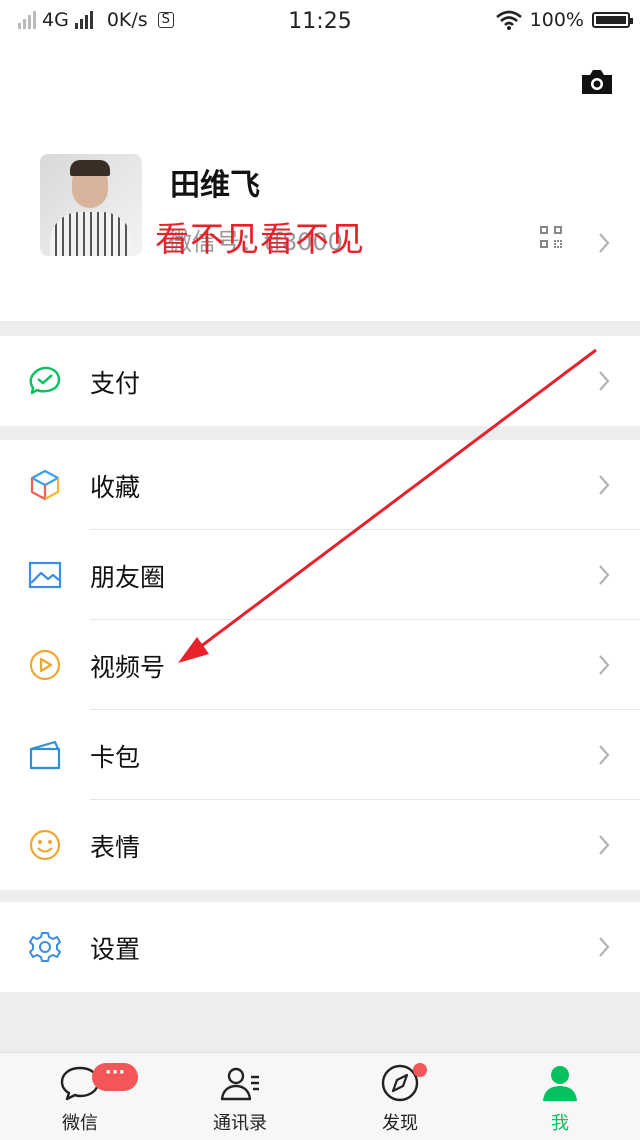  What do you see at coordinates (556, 20) in the screenshot?
I see `battery-percent: 100%` at bounding box center [556, 20].